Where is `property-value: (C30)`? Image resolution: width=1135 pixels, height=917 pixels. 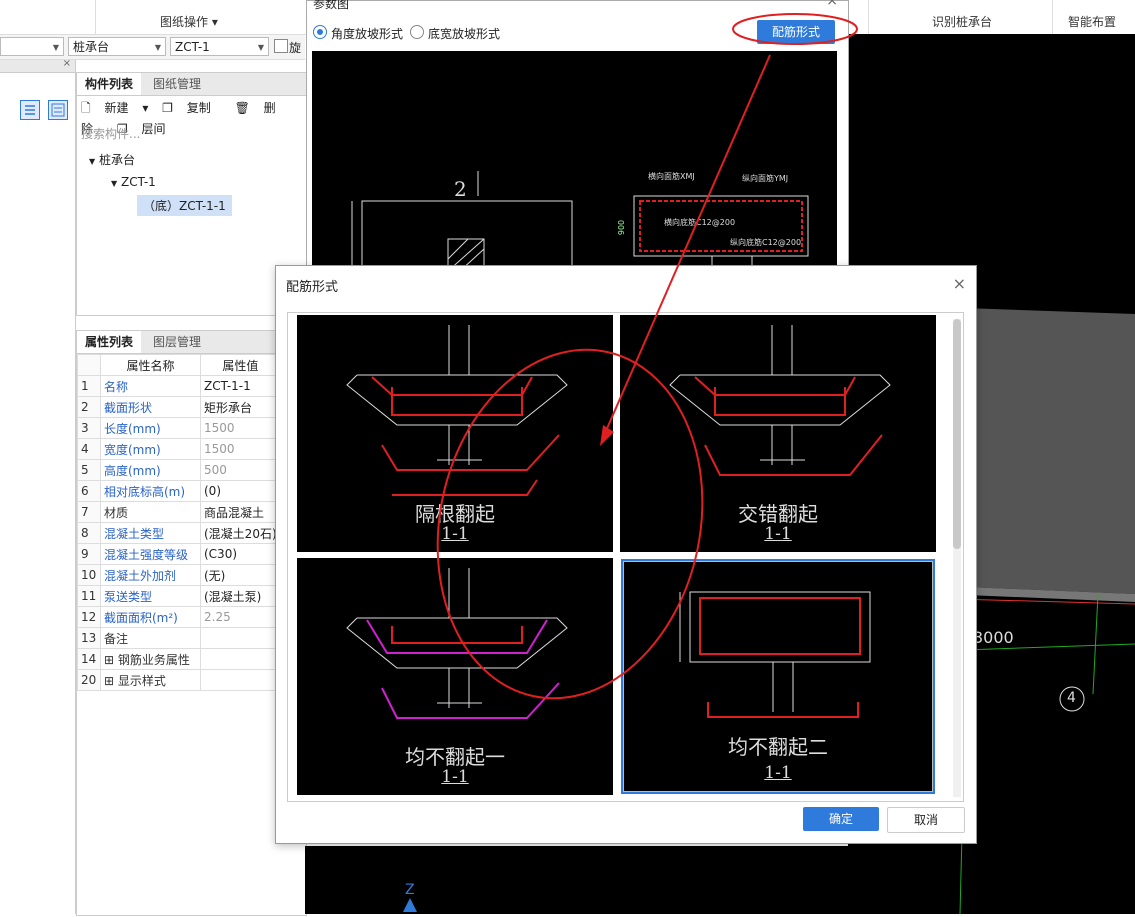
property-value: (C30) is located at coordinates (240, 554).